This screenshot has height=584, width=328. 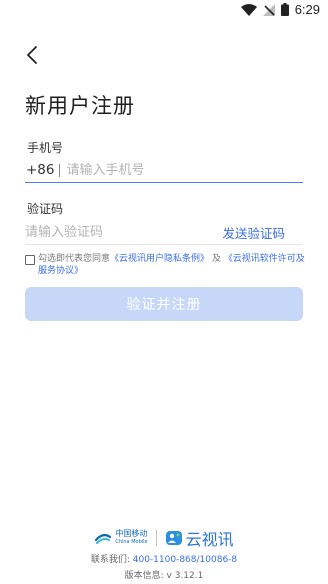 What do you see at coordinates (164, 304) in the screenshot?
I see `verify-register-button: 验证并注册` at bounding box center [164, 304].